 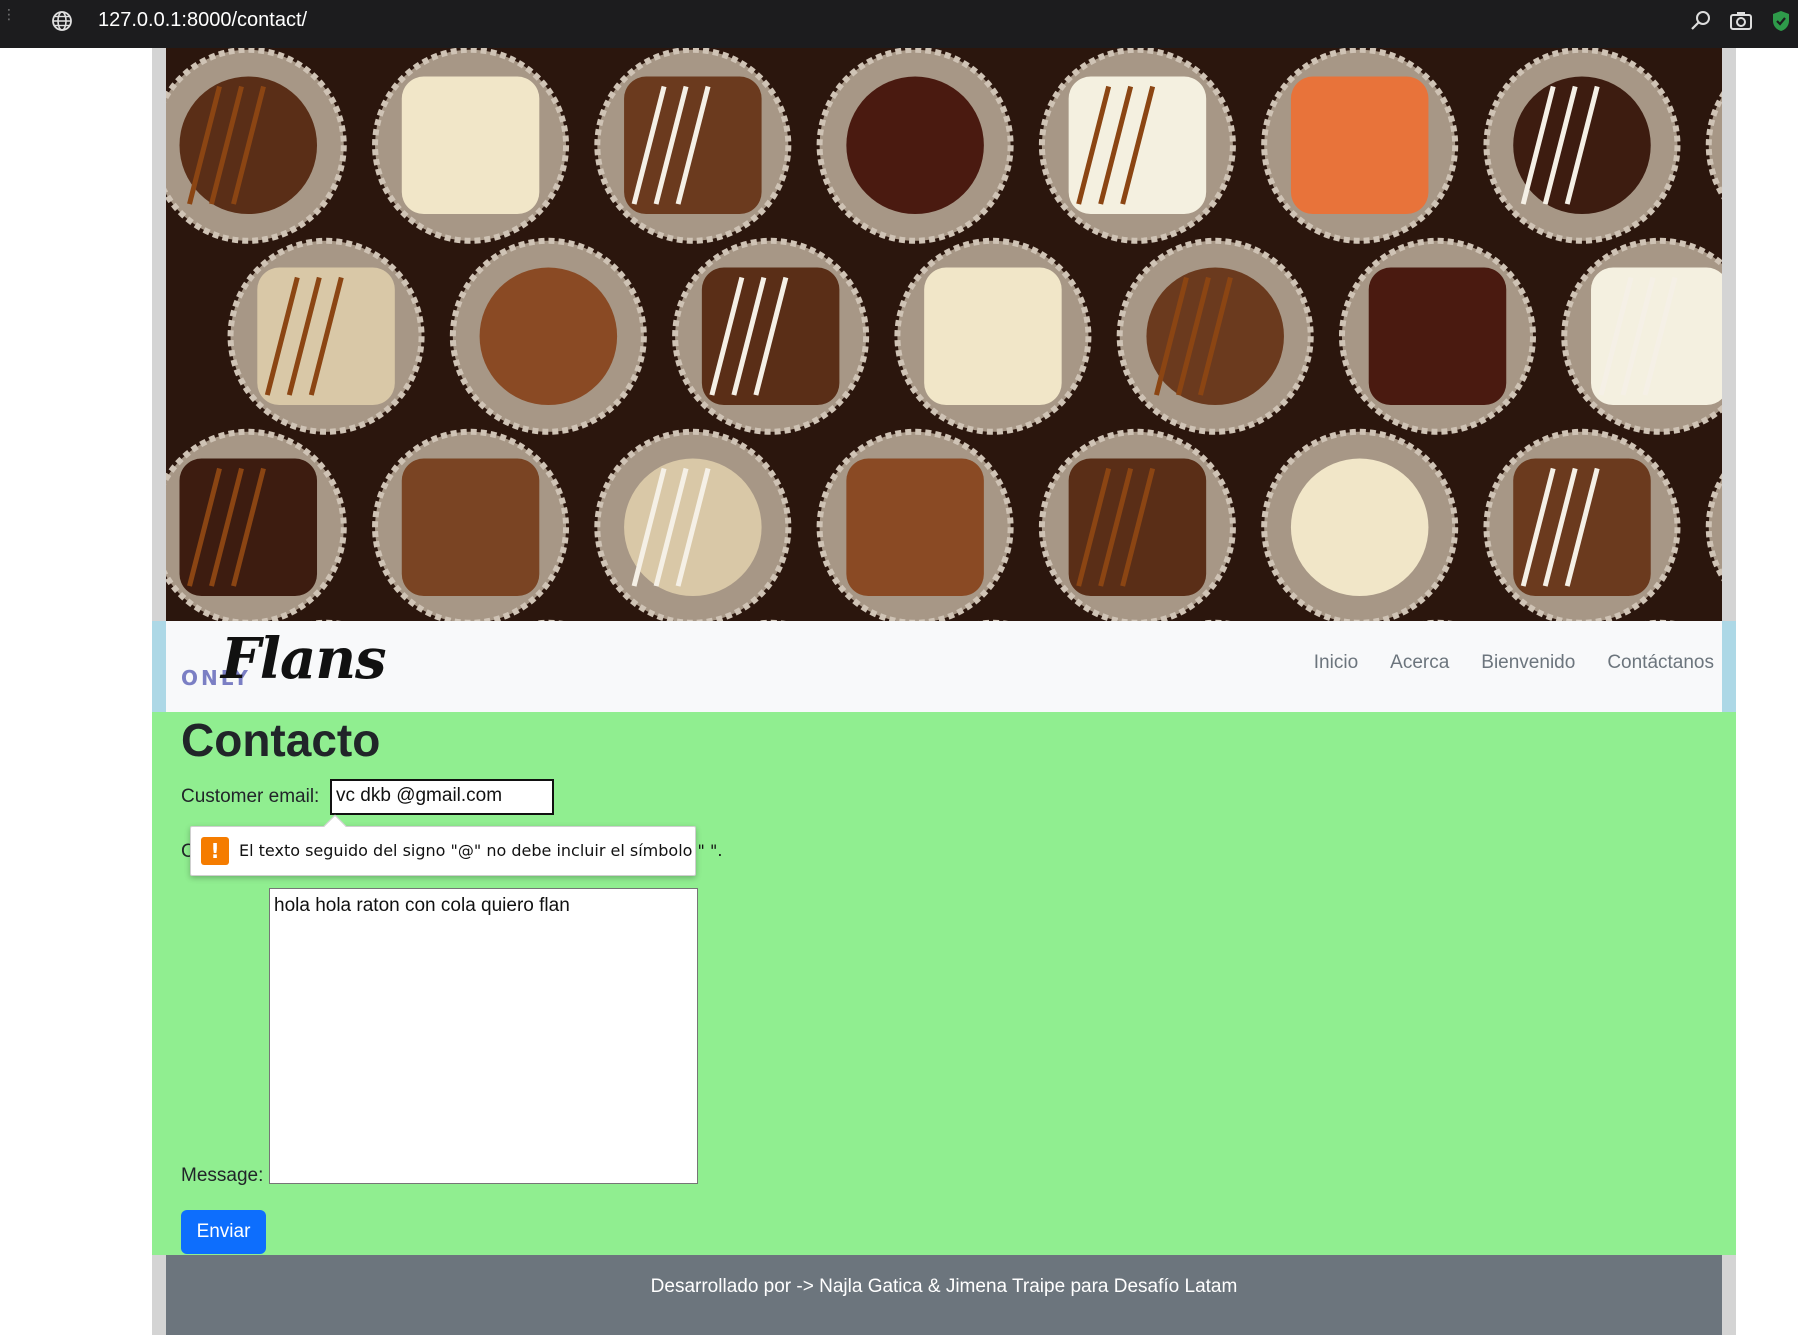 I want to click on zoom-icon, so click(x=1701, y=21).